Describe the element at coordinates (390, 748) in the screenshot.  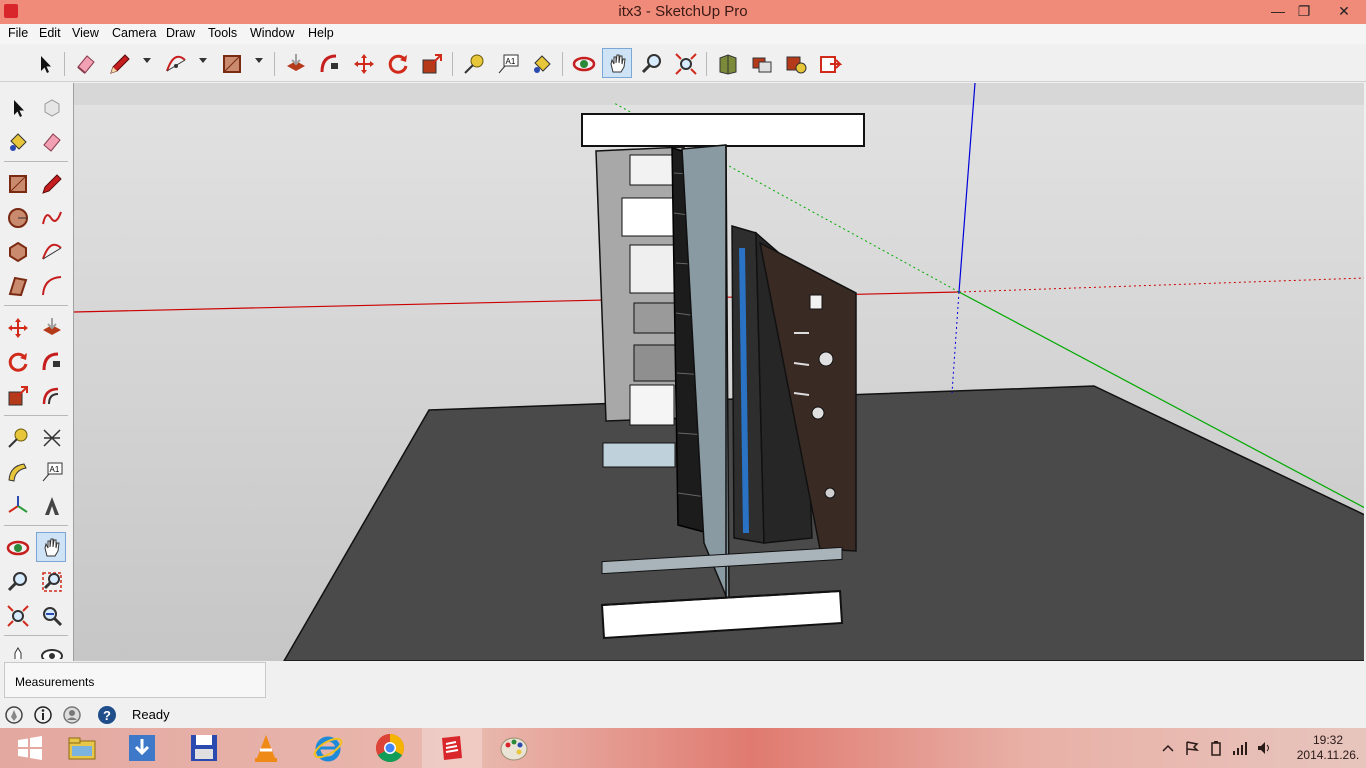
I see `chrome-icon` at that location.